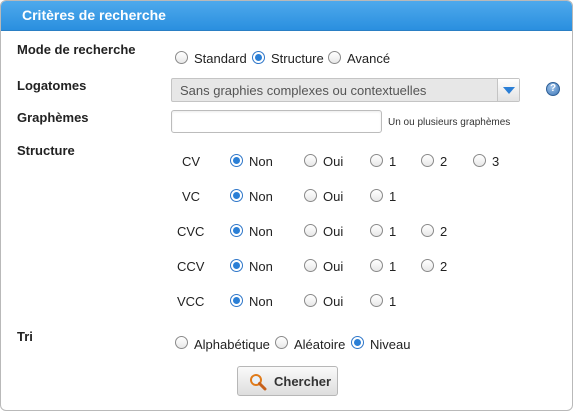  I want to click on structure-row-cv-label: CV, so click(191, 161).